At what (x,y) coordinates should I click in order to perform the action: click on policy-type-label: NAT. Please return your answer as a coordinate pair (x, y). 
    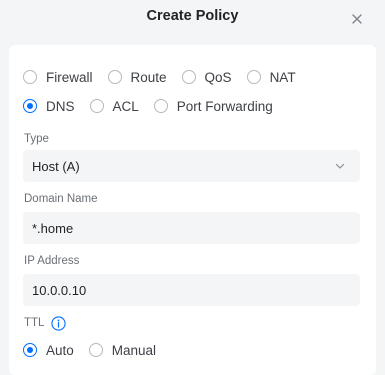
    Looking at the image, I should click on (282, 77).